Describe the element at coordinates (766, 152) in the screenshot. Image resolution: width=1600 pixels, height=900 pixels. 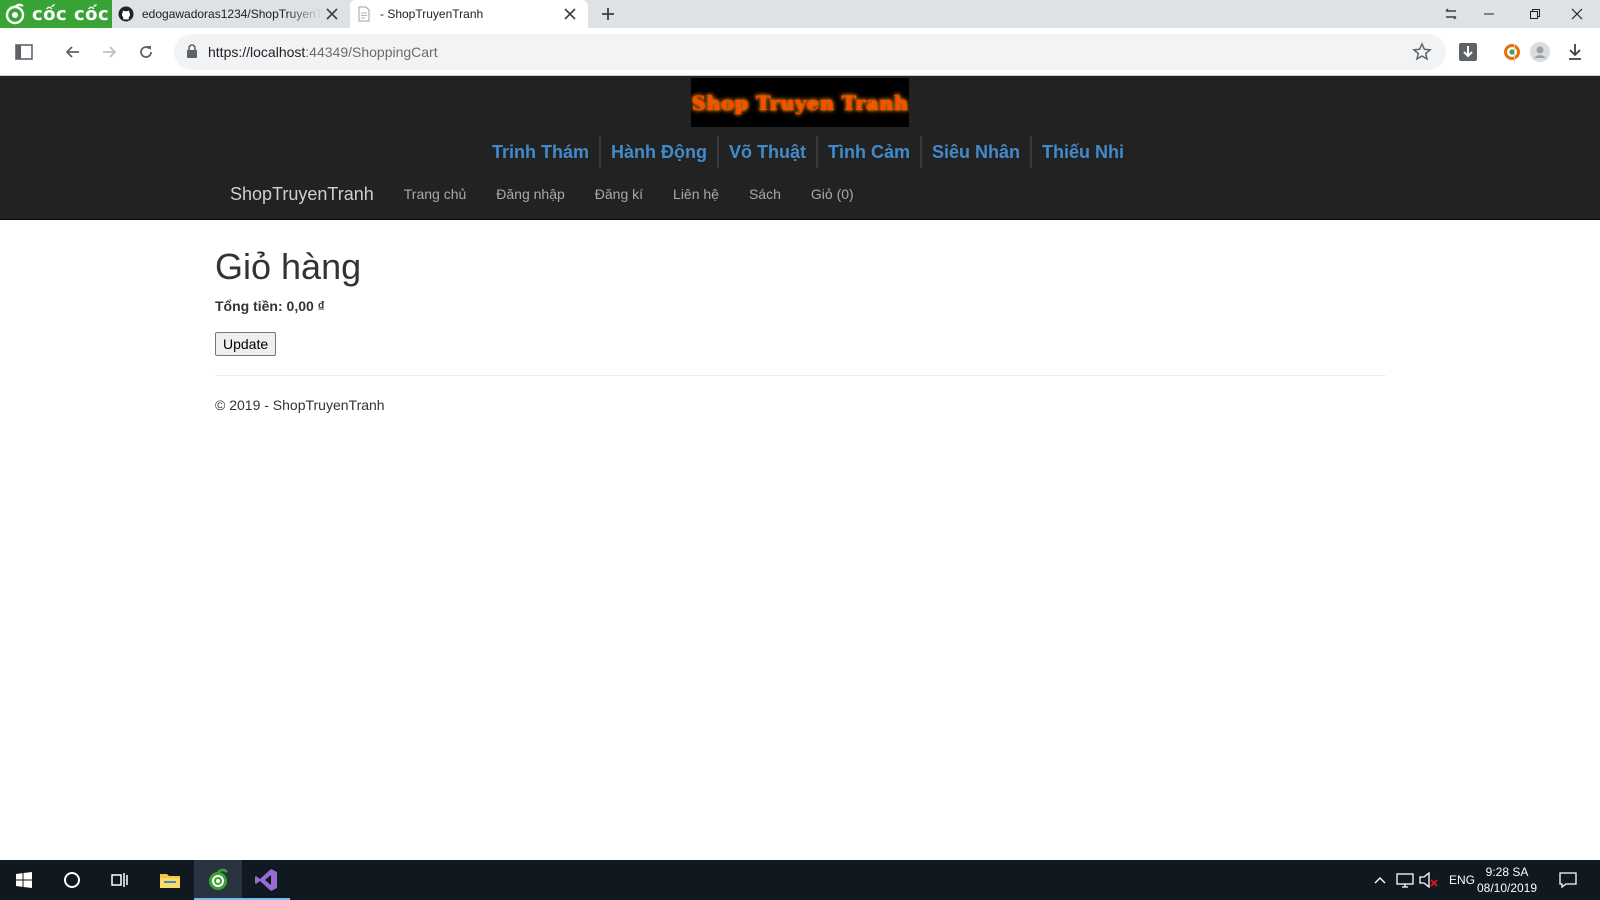
I see `category-link-vo-thuat: Võ Thuật` at that location.